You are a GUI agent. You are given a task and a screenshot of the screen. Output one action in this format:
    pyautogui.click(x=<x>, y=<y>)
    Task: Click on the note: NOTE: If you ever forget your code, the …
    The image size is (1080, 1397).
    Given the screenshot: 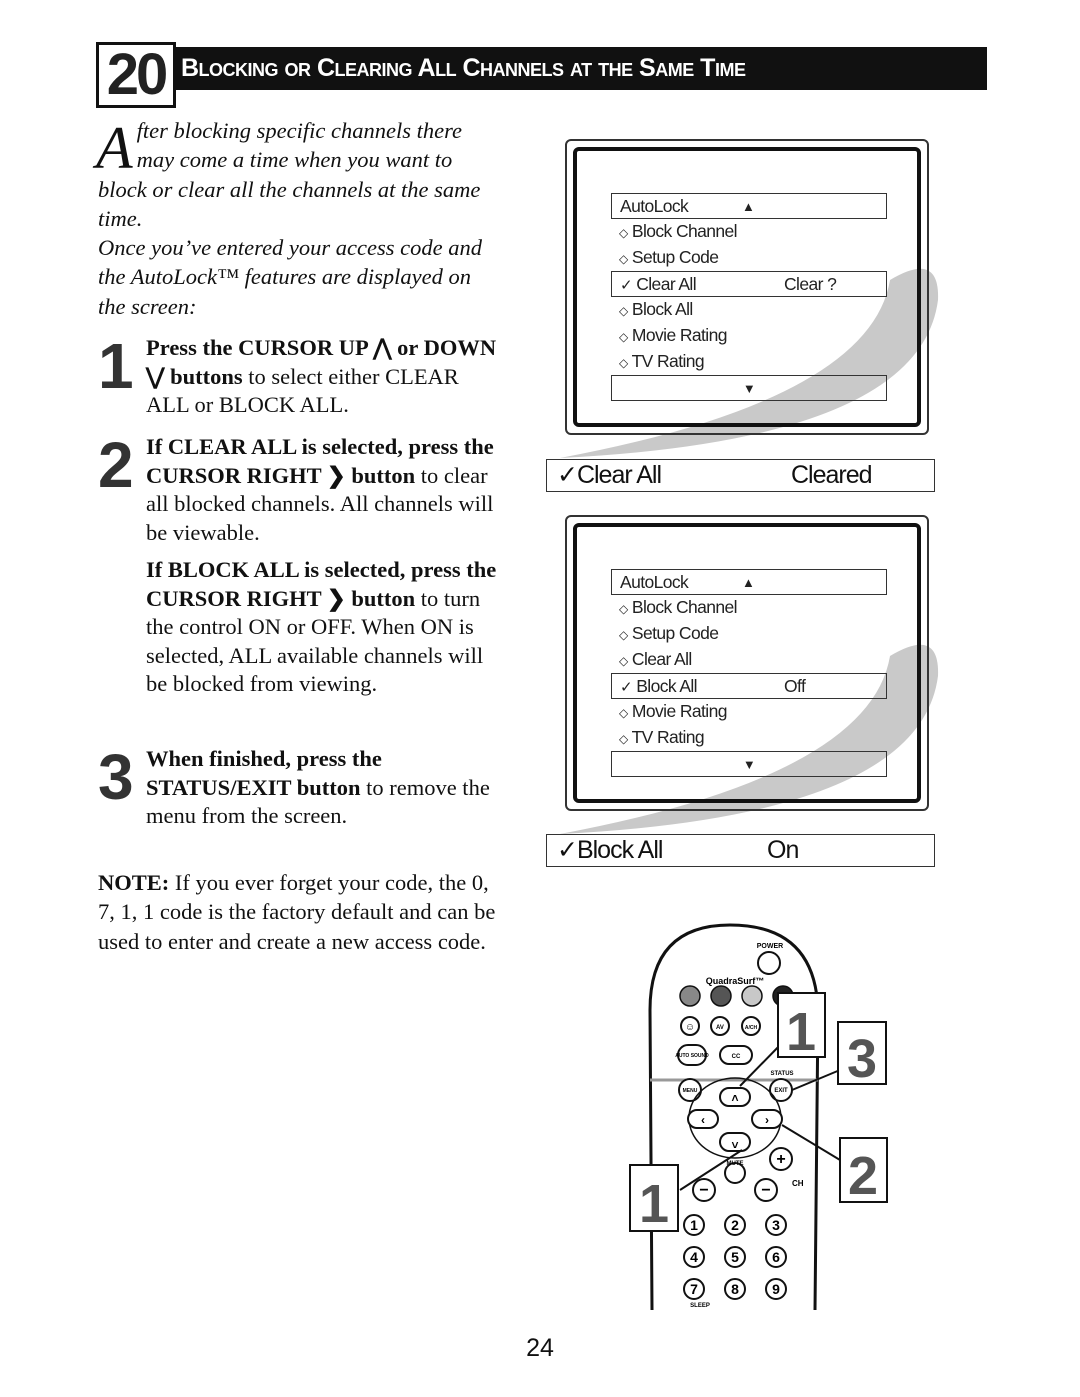 What is the action you would take?
    pyautogui.click(x=298, y=912)
    